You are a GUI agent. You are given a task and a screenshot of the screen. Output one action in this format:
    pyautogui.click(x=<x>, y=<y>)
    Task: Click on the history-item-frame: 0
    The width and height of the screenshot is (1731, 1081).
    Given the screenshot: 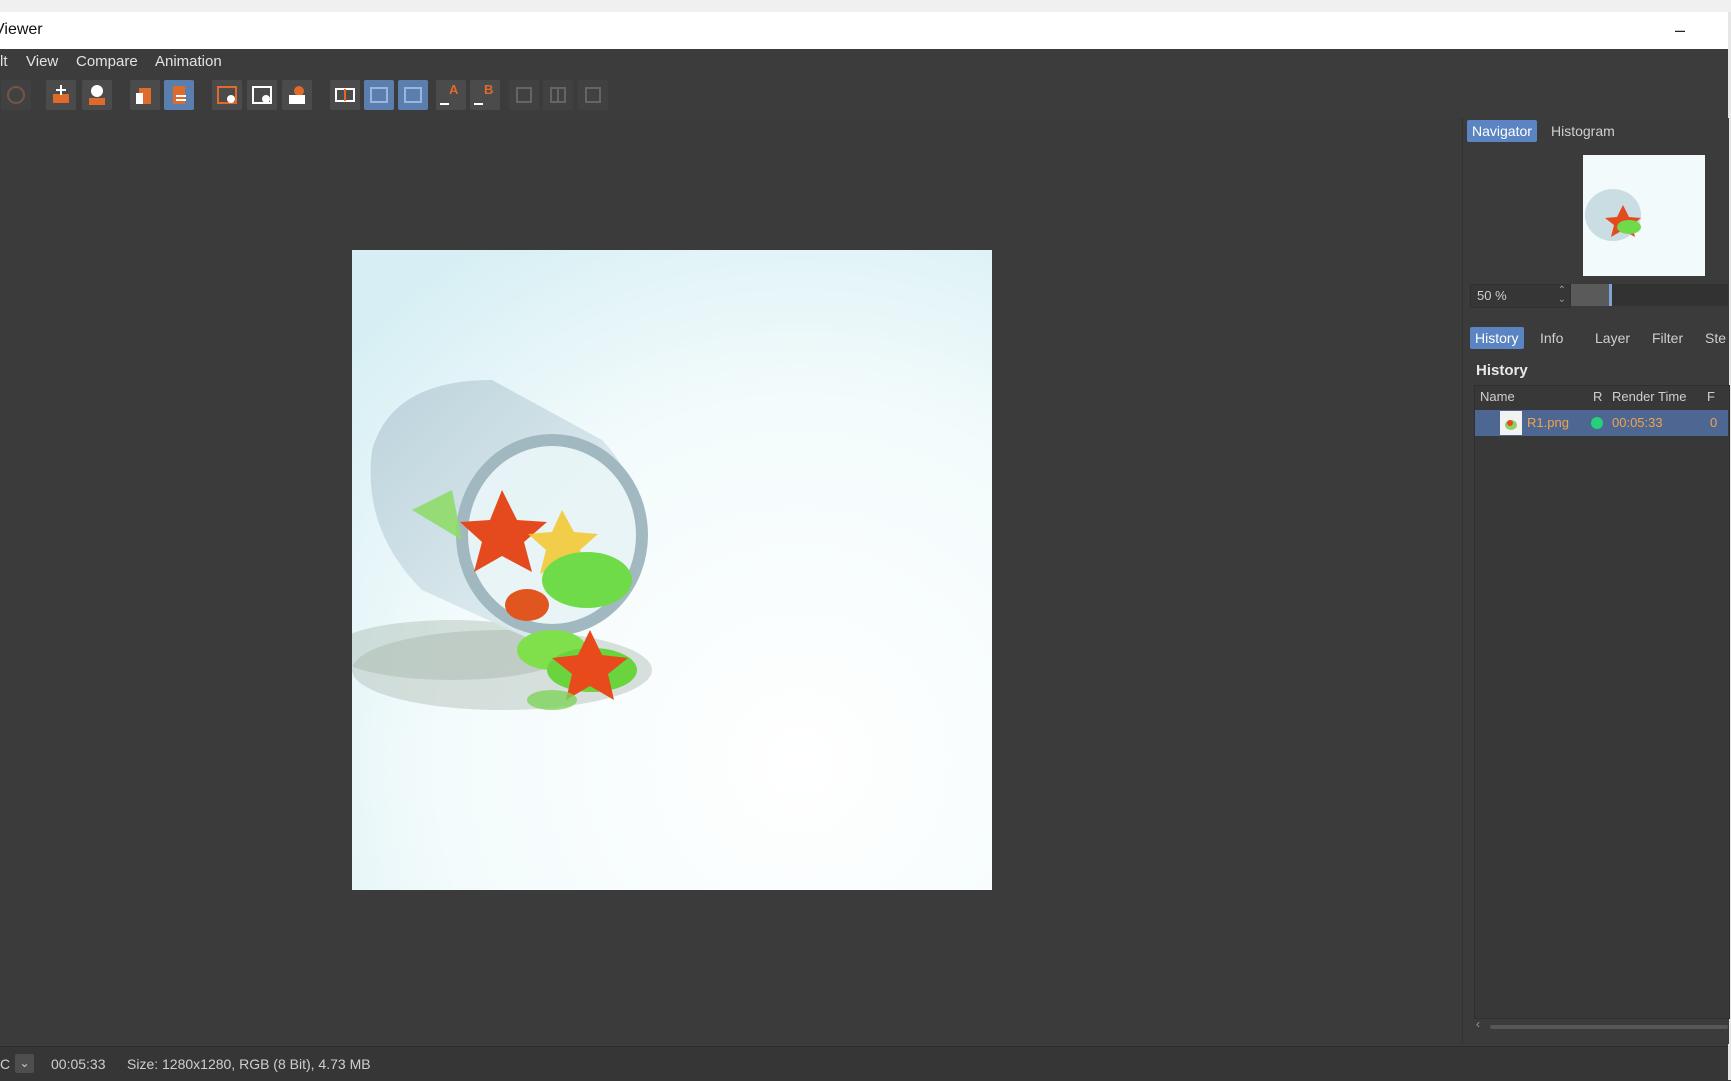 What is the action you would take?
    pyautogui.click(x=1714, y=422)
    